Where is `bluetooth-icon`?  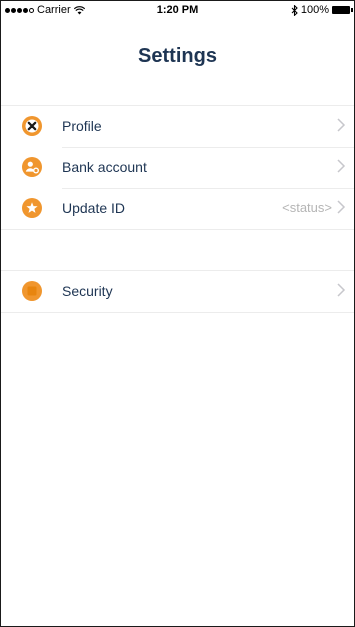
bluetooth-icon is located at coordinates (294, 10).